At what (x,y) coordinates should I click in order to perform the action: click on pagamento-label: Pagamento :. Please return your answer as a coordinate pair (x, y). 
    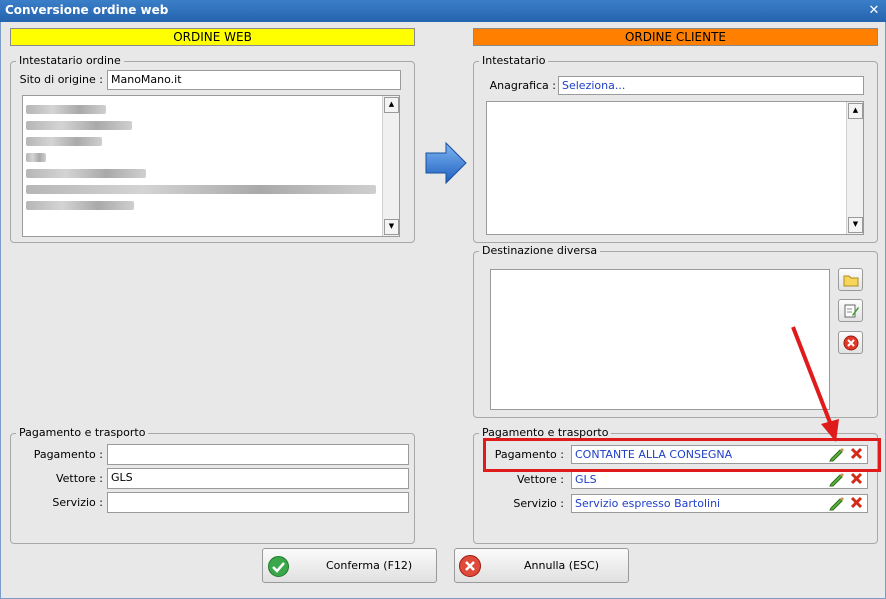
    Looking at the image, I should click on (68, 454).